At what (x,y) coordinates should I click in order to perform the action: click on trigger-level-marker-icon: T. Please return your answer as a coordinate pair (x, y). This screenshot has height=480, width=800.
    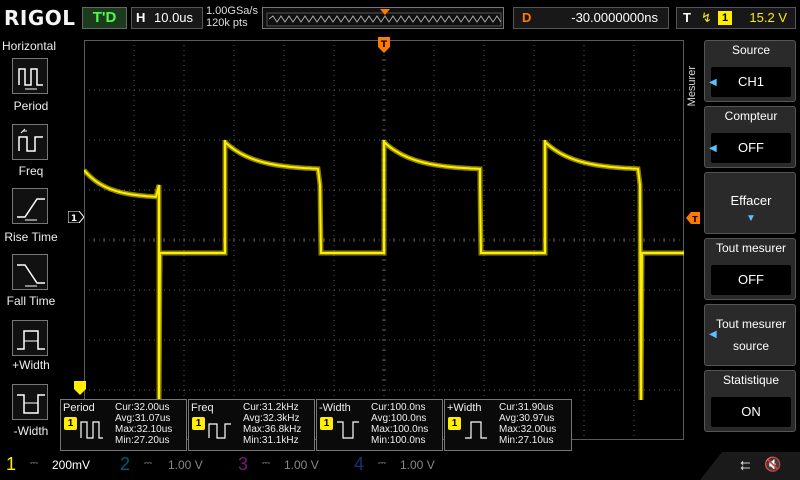
    Looking at the image, I should click on (693, 218).